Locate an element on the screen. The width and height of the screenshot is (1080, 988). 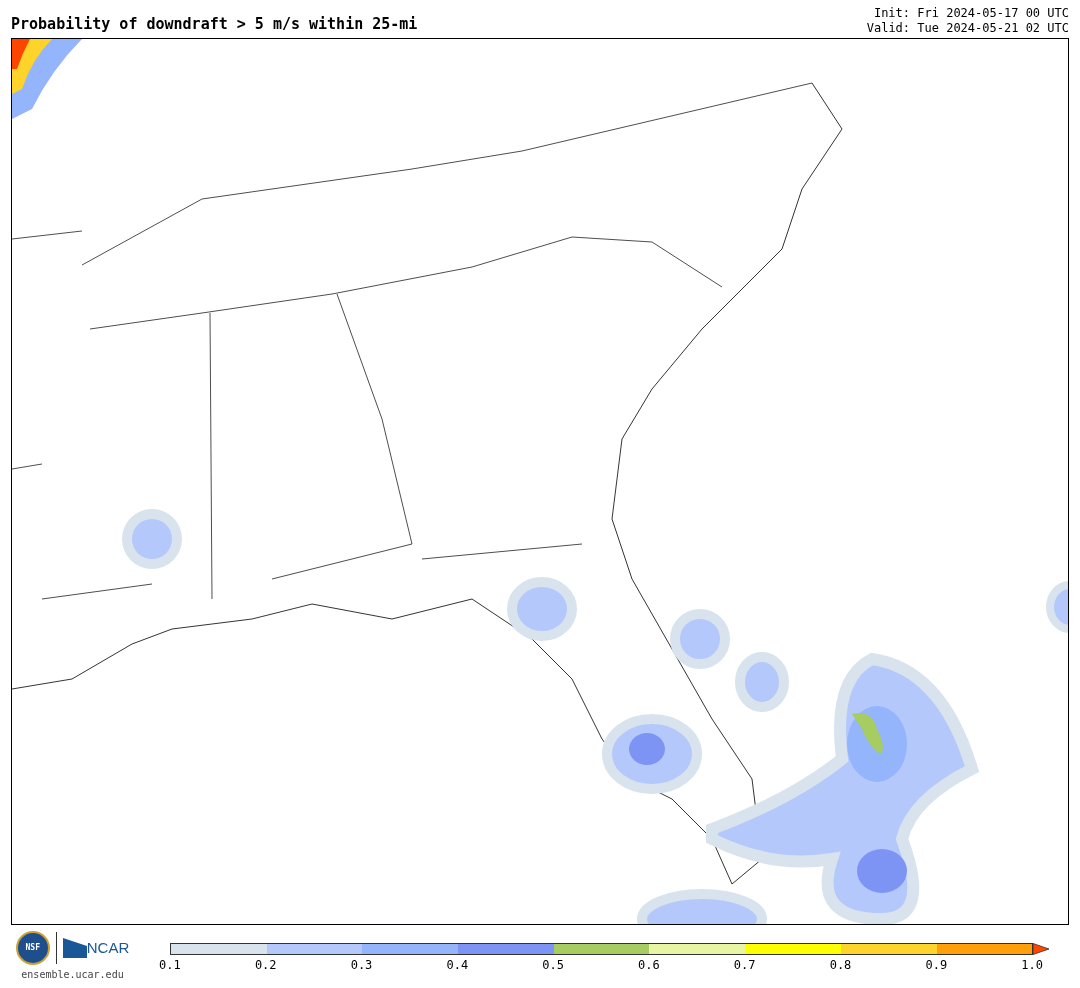
tick-label: 0.9 is located at coordinates (936, 965).